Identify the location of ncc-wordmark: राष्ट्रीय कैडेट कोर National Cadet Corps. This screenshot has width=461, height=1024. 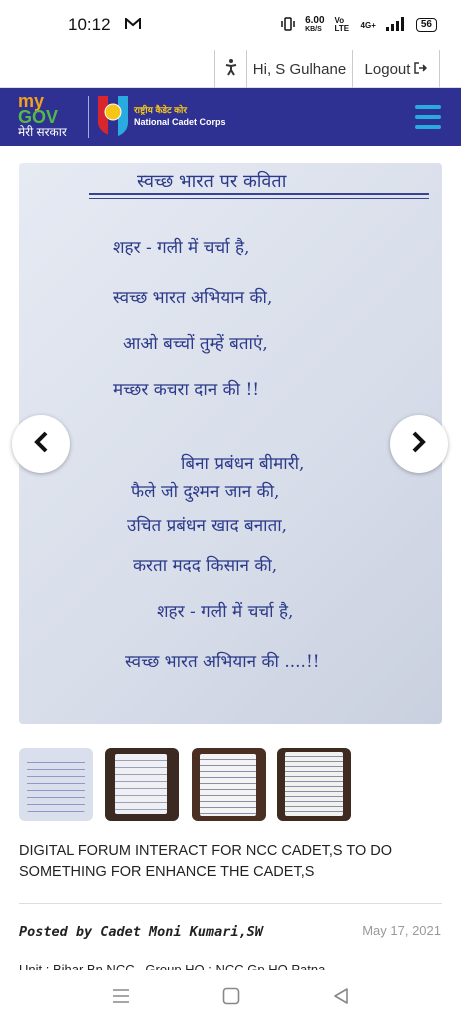
(180, 116).